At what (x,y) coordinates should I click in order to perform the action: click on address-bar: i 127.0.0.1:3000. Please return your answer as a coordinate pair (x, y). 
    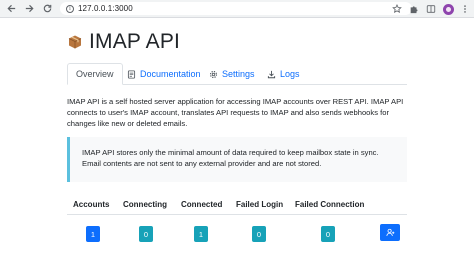
    Looking at the image, I should click on (236, 8).